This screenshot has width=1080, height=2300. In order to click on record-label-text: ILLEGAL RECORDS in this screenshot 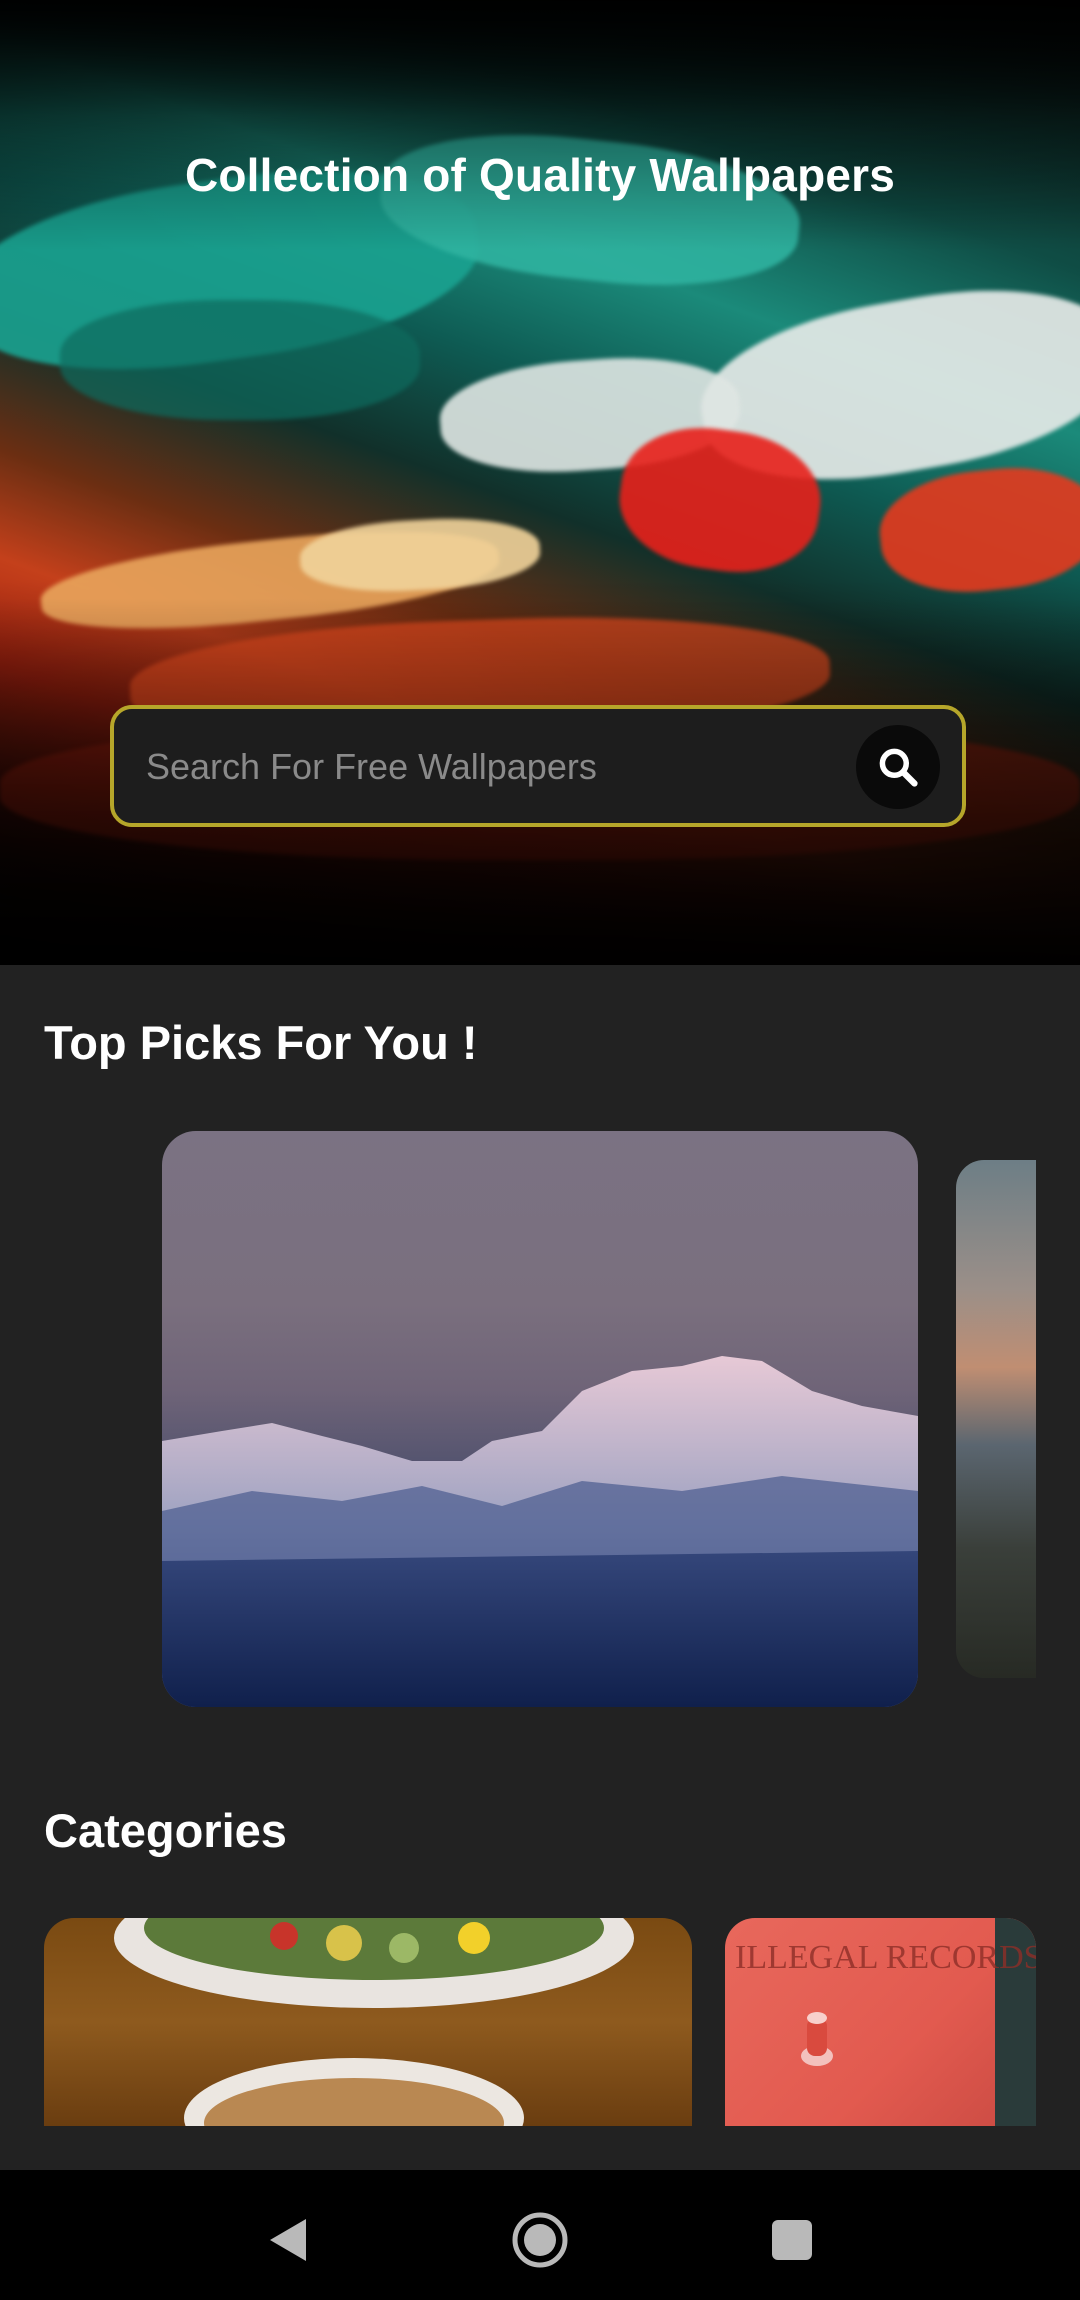, I will do `click(885, 1957)`.